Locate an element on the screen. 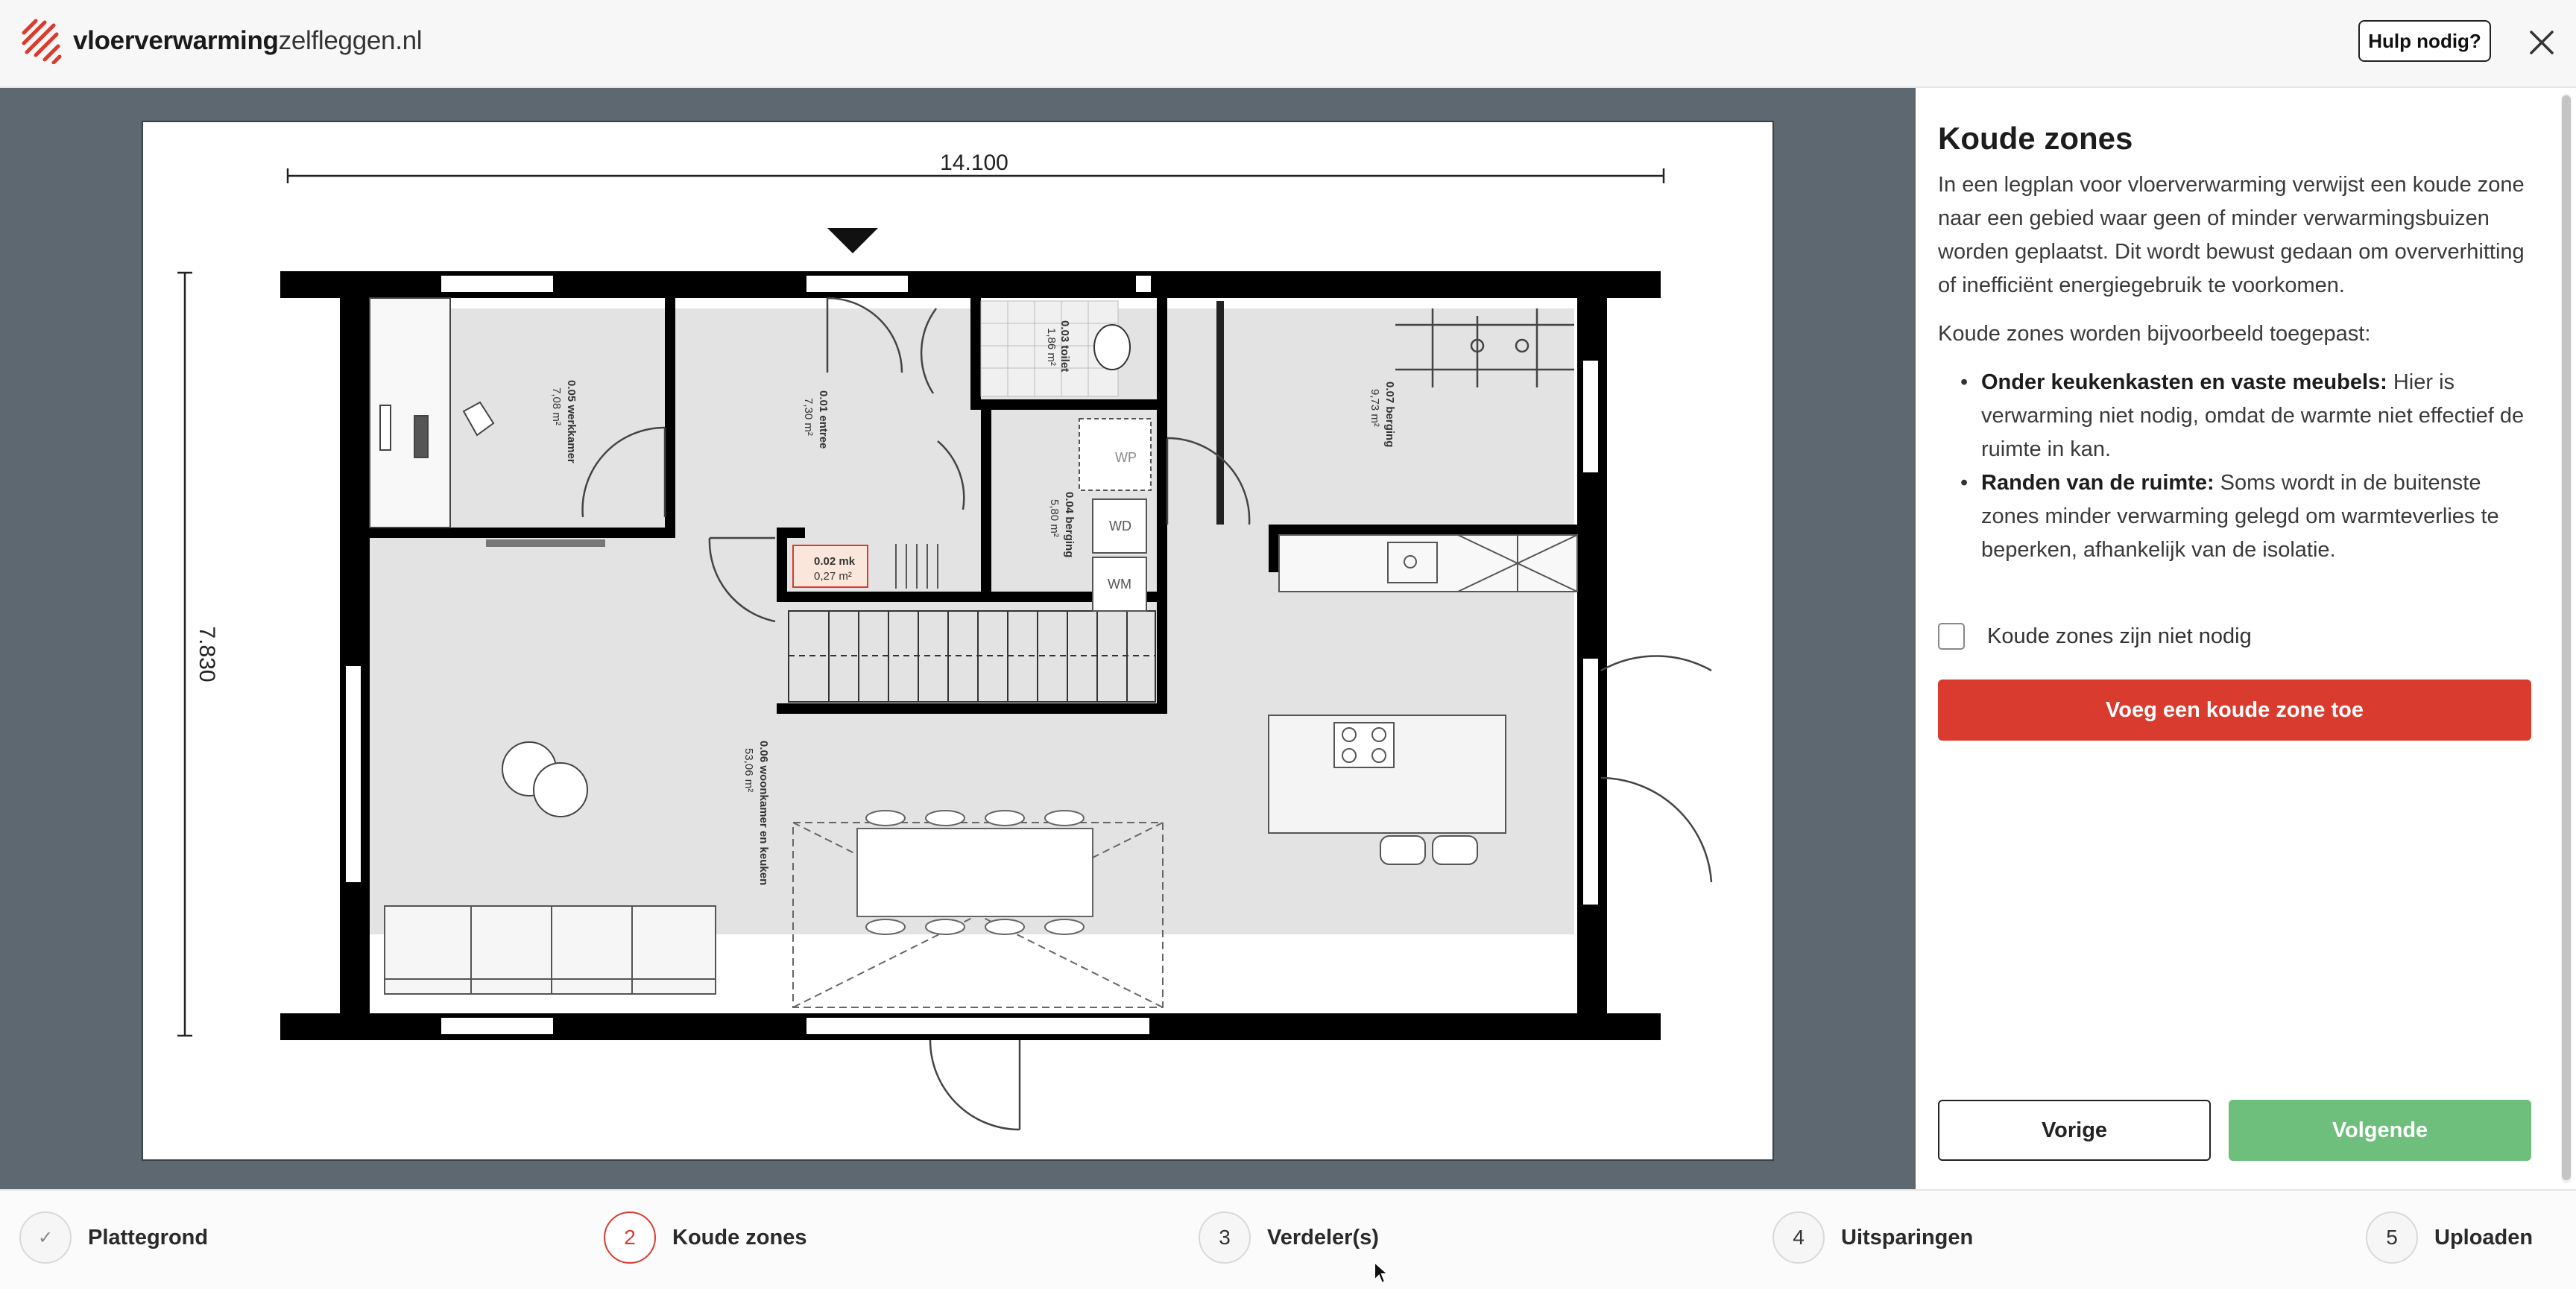 The height and width of the screenshot is (1289, 2576). step-label: Plattegrond is located at coordinates (148, 1237).